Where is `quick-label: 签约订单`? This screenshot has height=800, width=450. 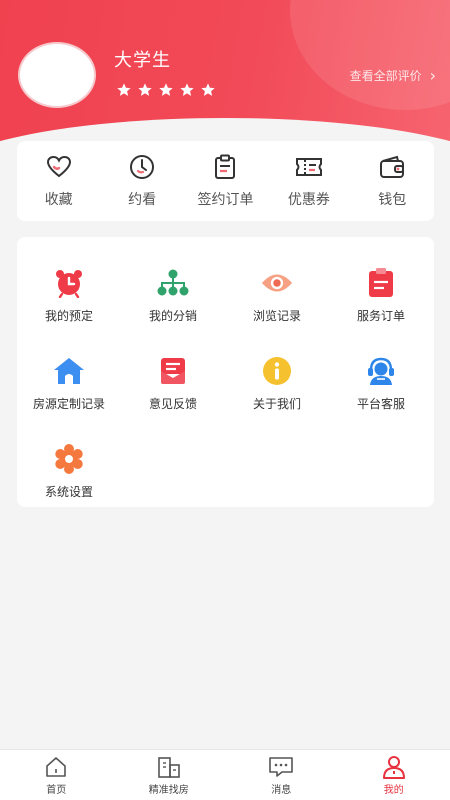
quick-label: 签约订单 is located at coordinates (225, 200).